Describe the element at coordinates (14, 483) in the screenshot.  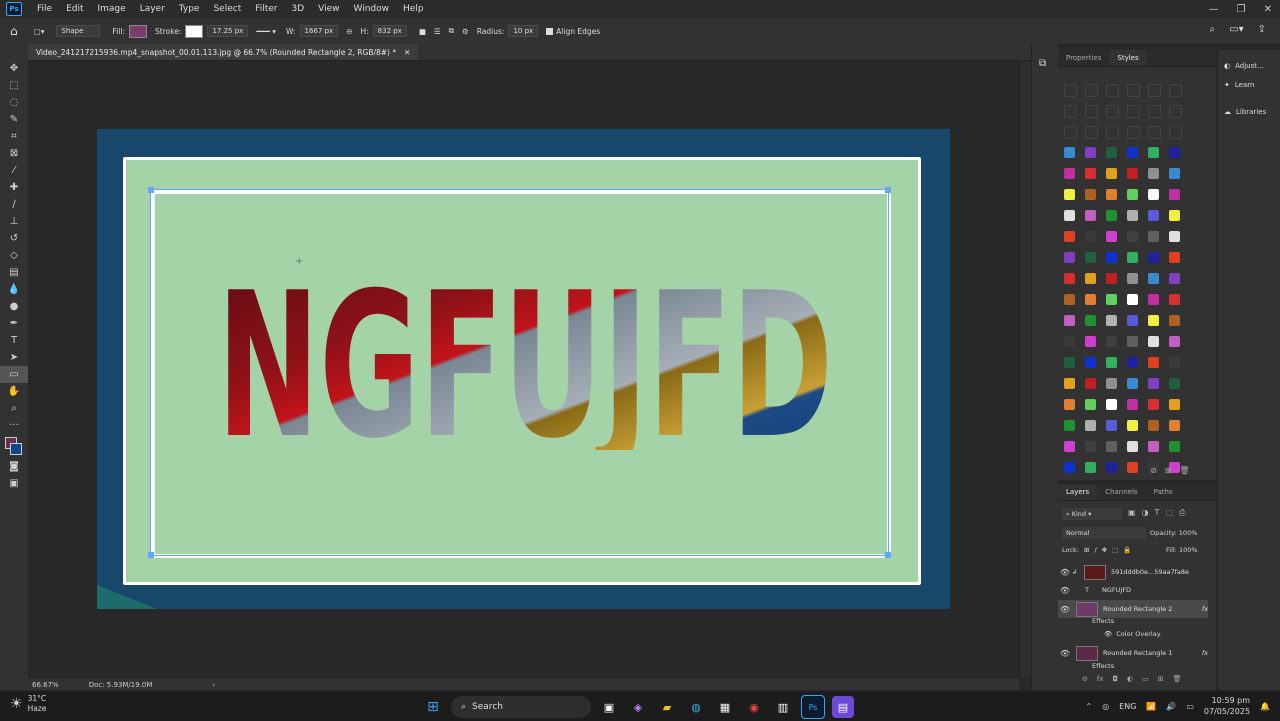
I see `screen-mode-icon: ▣` at that location.